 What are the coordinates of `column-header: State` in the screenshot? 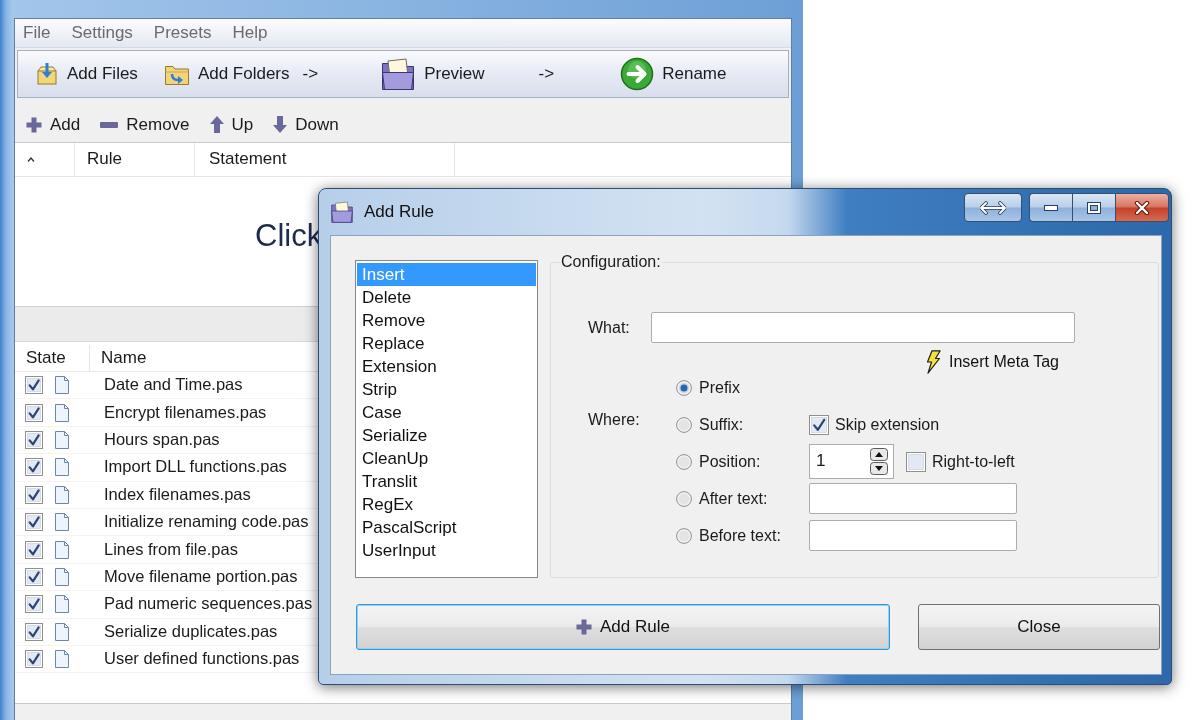 It's located at (46, 358).